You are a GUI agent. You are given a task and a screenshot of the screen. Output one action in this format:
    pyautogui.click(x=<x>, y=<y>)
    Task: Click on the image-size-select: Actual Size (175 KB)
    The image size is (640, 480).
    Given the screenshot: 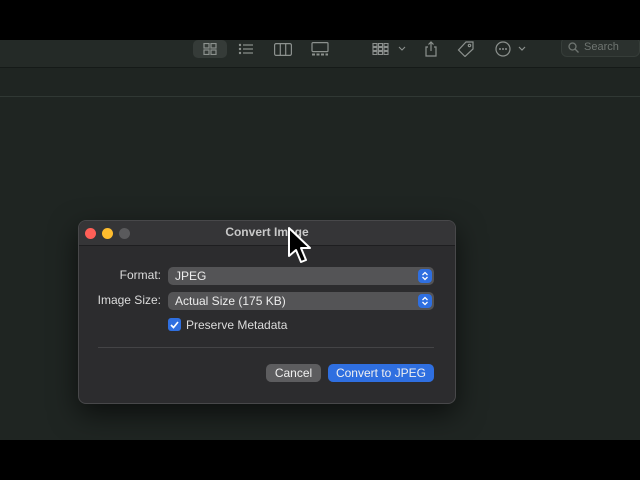 What is the action you would take?
    pyautogui.click(x=301, y=301)
    